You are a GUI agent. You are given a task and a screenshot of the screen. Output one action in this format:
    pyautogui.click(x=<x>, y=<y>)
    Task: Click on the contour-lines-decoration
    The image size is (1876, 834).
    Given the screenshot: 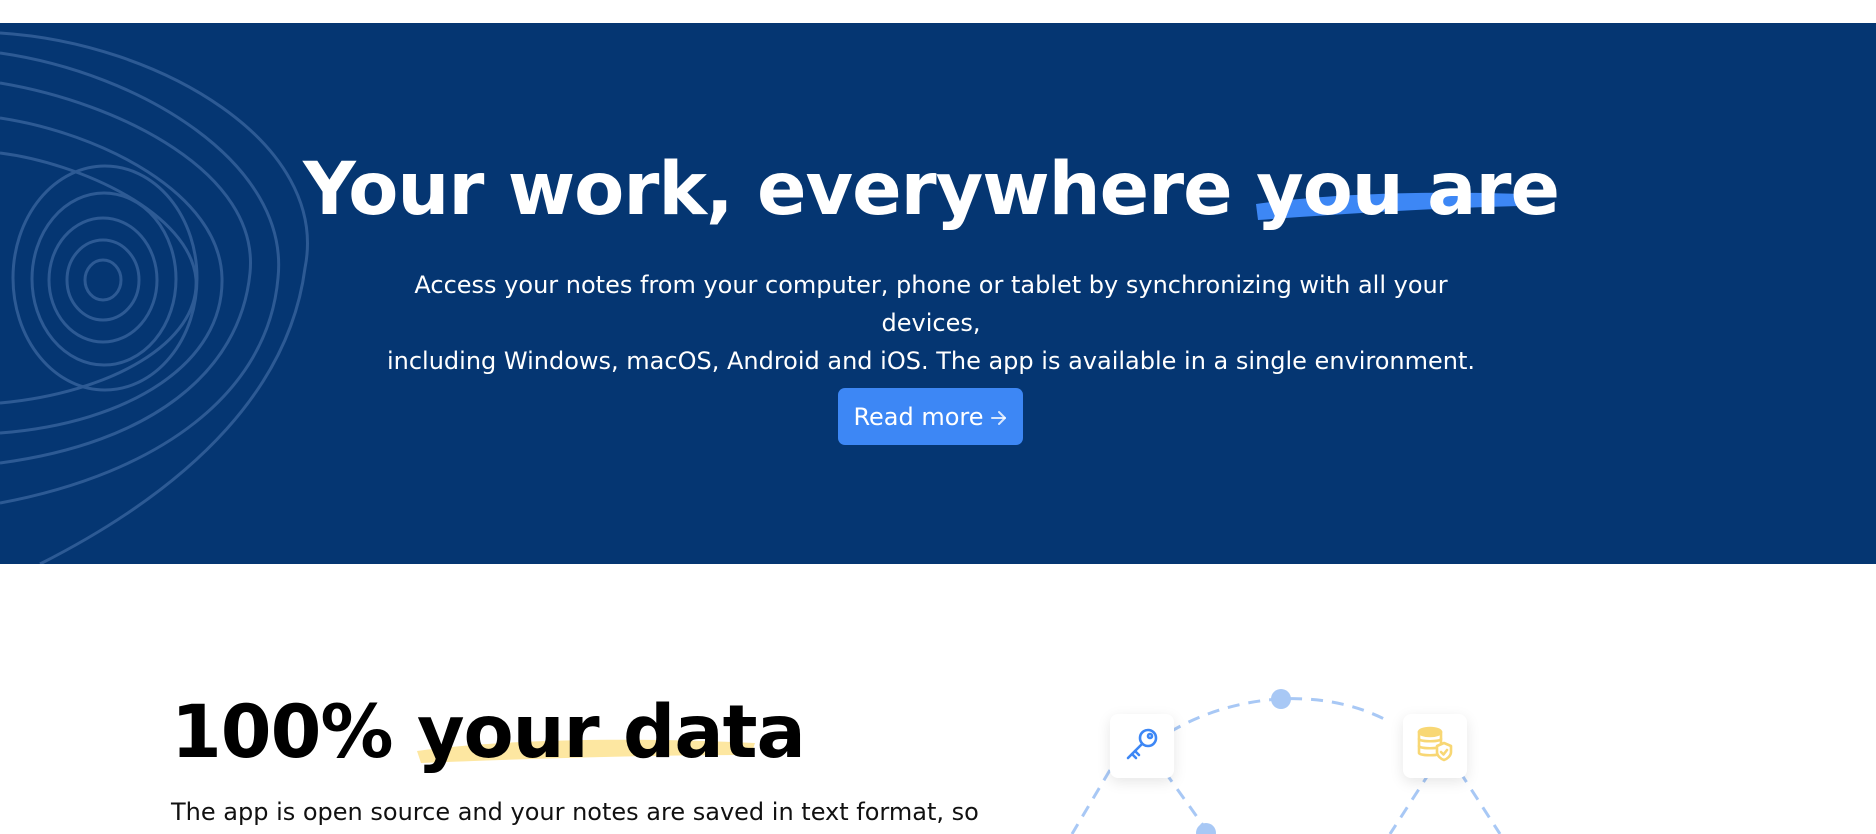 What is the action you would take?
    pyautogui.click(x=154, y=297)
    